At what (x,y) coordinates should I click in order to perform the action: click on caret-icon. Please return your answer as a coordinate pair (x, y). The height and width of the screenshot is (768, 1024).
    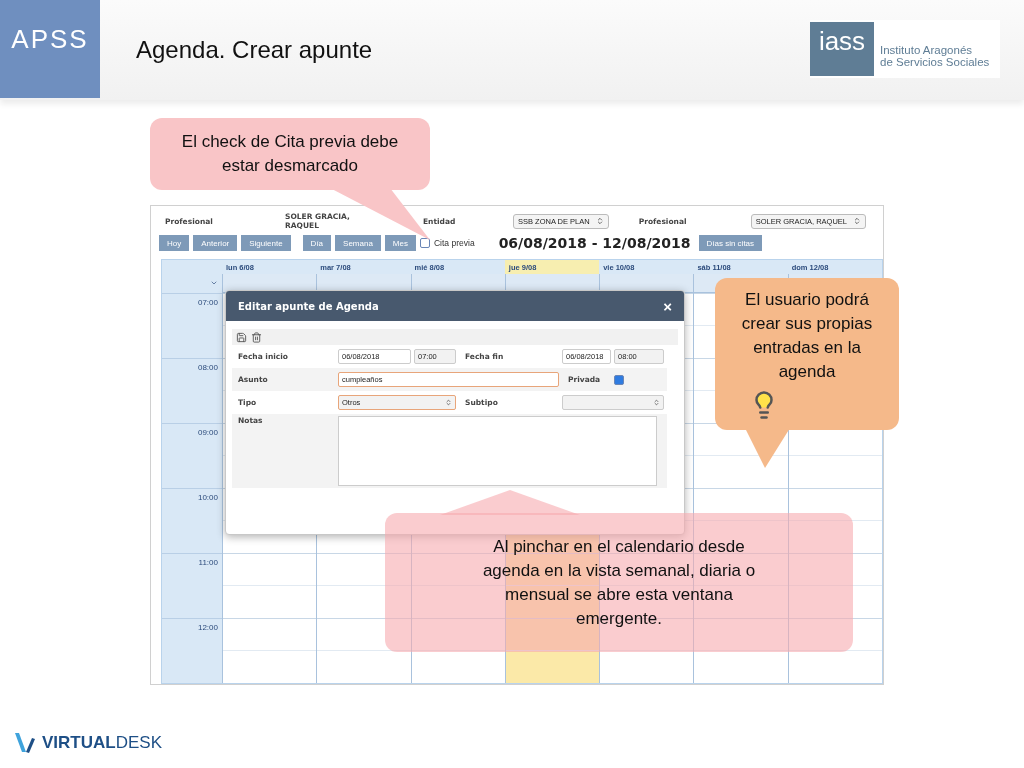
    Looking at the image, I should click on (214, 283).